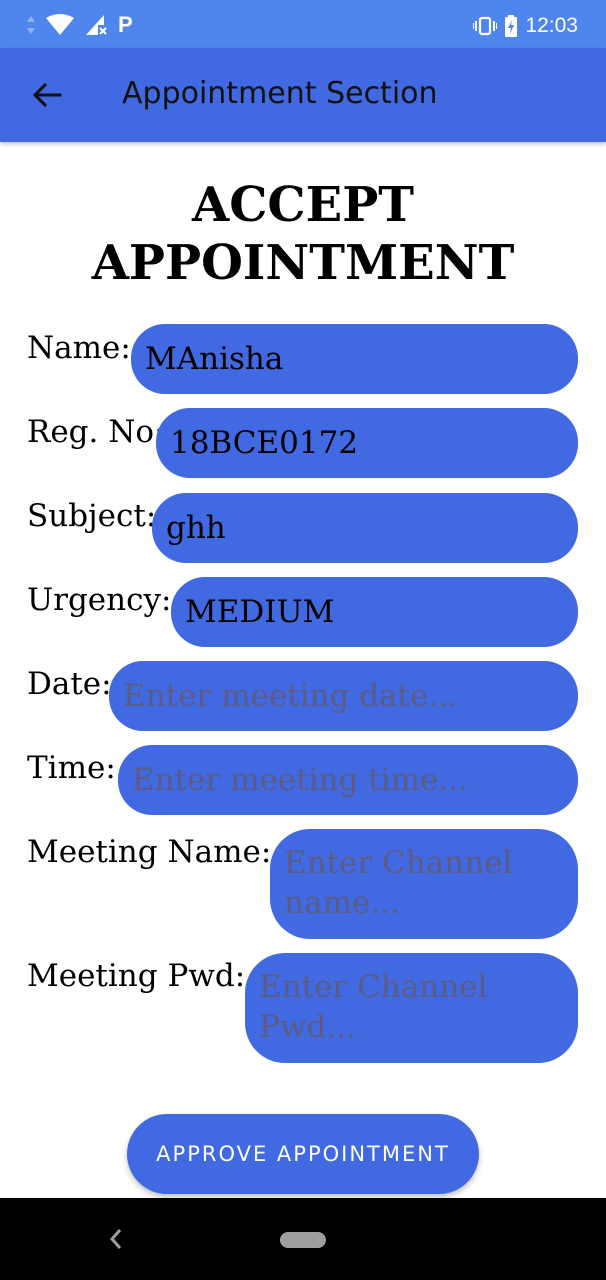 Image resolution: width=606 pixels, height=1280 pixels. Describe the element at coordinates (125, 24) in the screenshot. I see `parking-app-icon: P` at that location.